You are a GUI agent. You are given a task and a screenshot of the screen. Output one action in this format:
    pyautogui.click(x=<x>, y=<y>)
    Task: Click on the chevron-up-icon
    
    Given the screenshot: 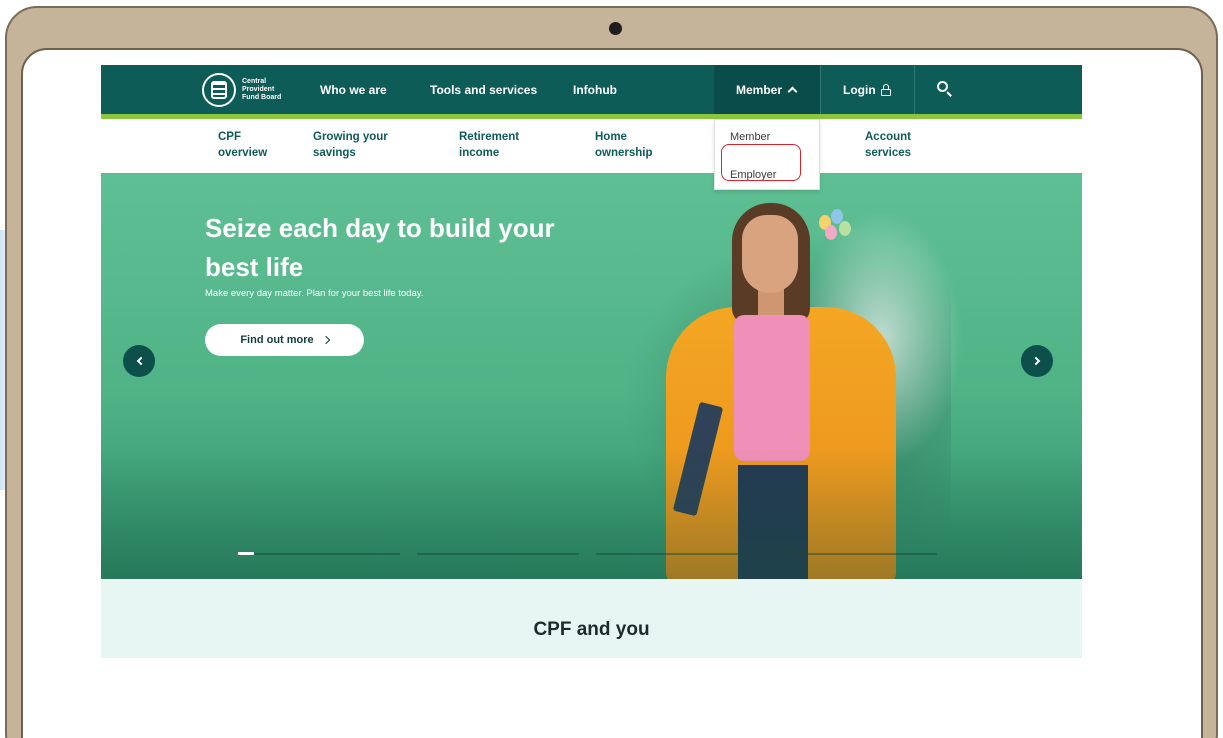 What is the action you would take?
    pyautogui.click(x=792, y=91)
    